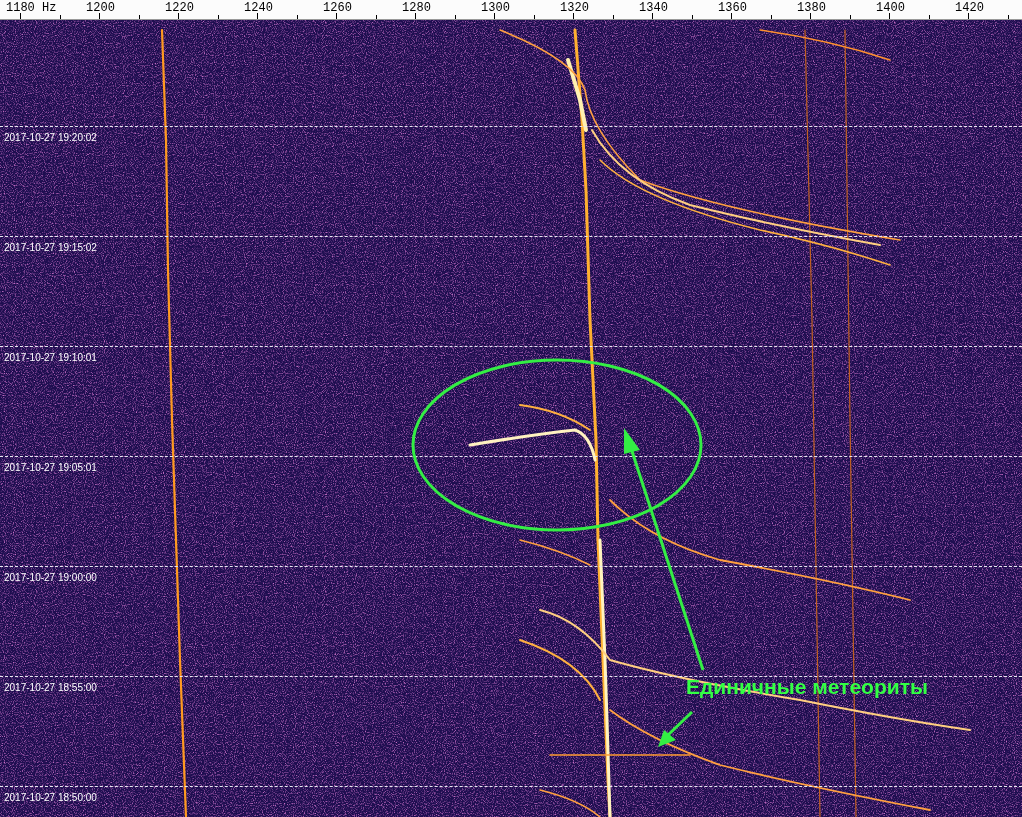 This screenshot has height=817, width=1022. Describe the element at coordinates (50, 577) in the screenshot. I see `time-label: 2017-10-27 19:00:00` at that location.